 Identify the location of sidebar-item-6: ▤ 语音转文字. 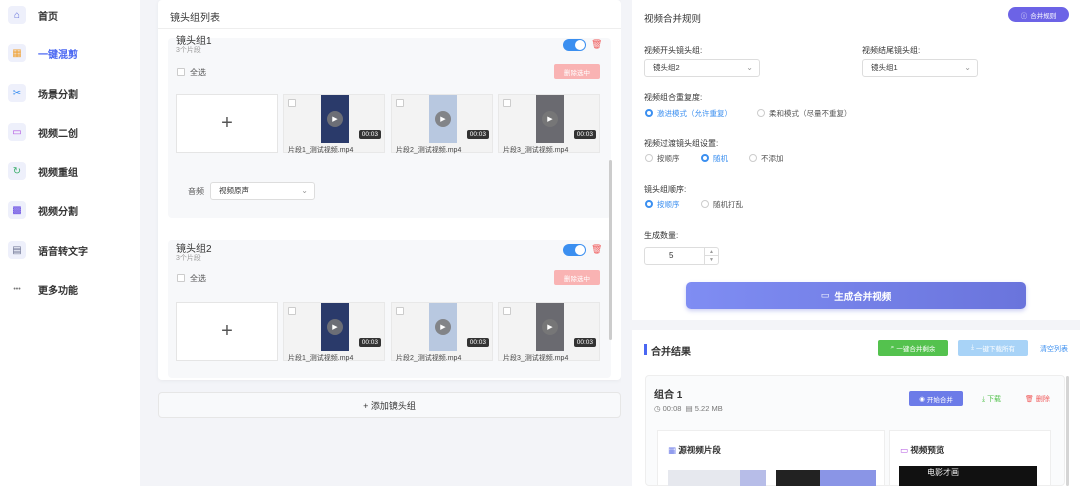
(70, 250).